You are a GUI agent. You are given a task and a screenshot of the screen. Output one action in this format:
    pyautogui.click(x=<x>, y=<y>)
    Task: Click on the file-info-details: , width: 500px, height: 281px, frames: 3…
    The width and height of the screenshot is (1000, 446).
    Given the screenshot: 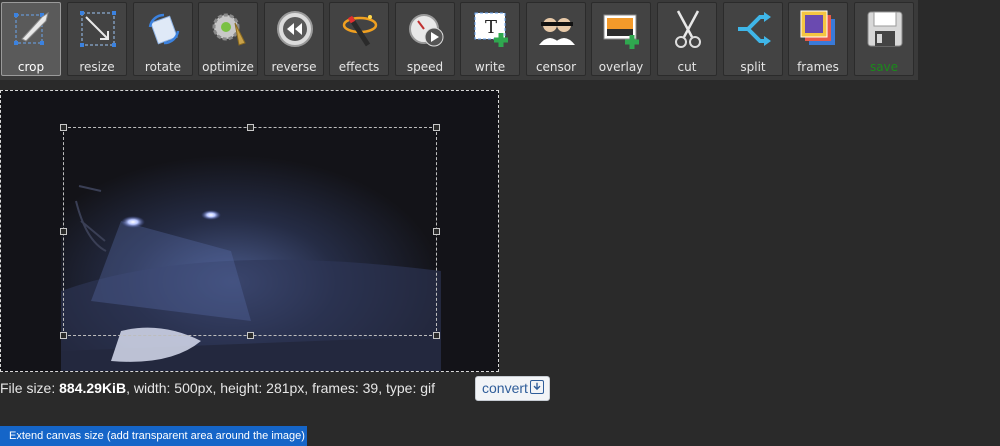 What is the action you would take?
    pyautogui.click(x=281, y=388)
    